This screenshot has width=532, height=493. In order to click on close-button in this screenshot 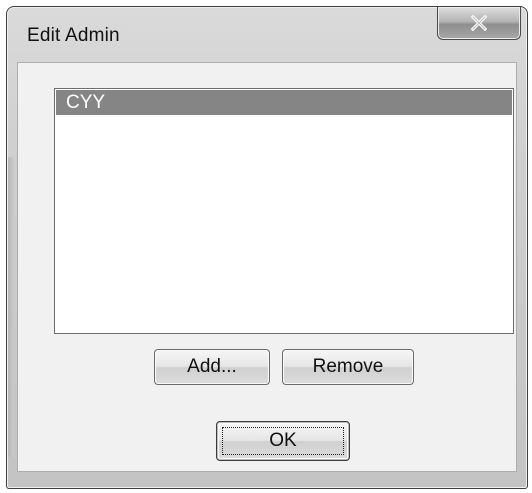, I will do `click(479, 23)`.